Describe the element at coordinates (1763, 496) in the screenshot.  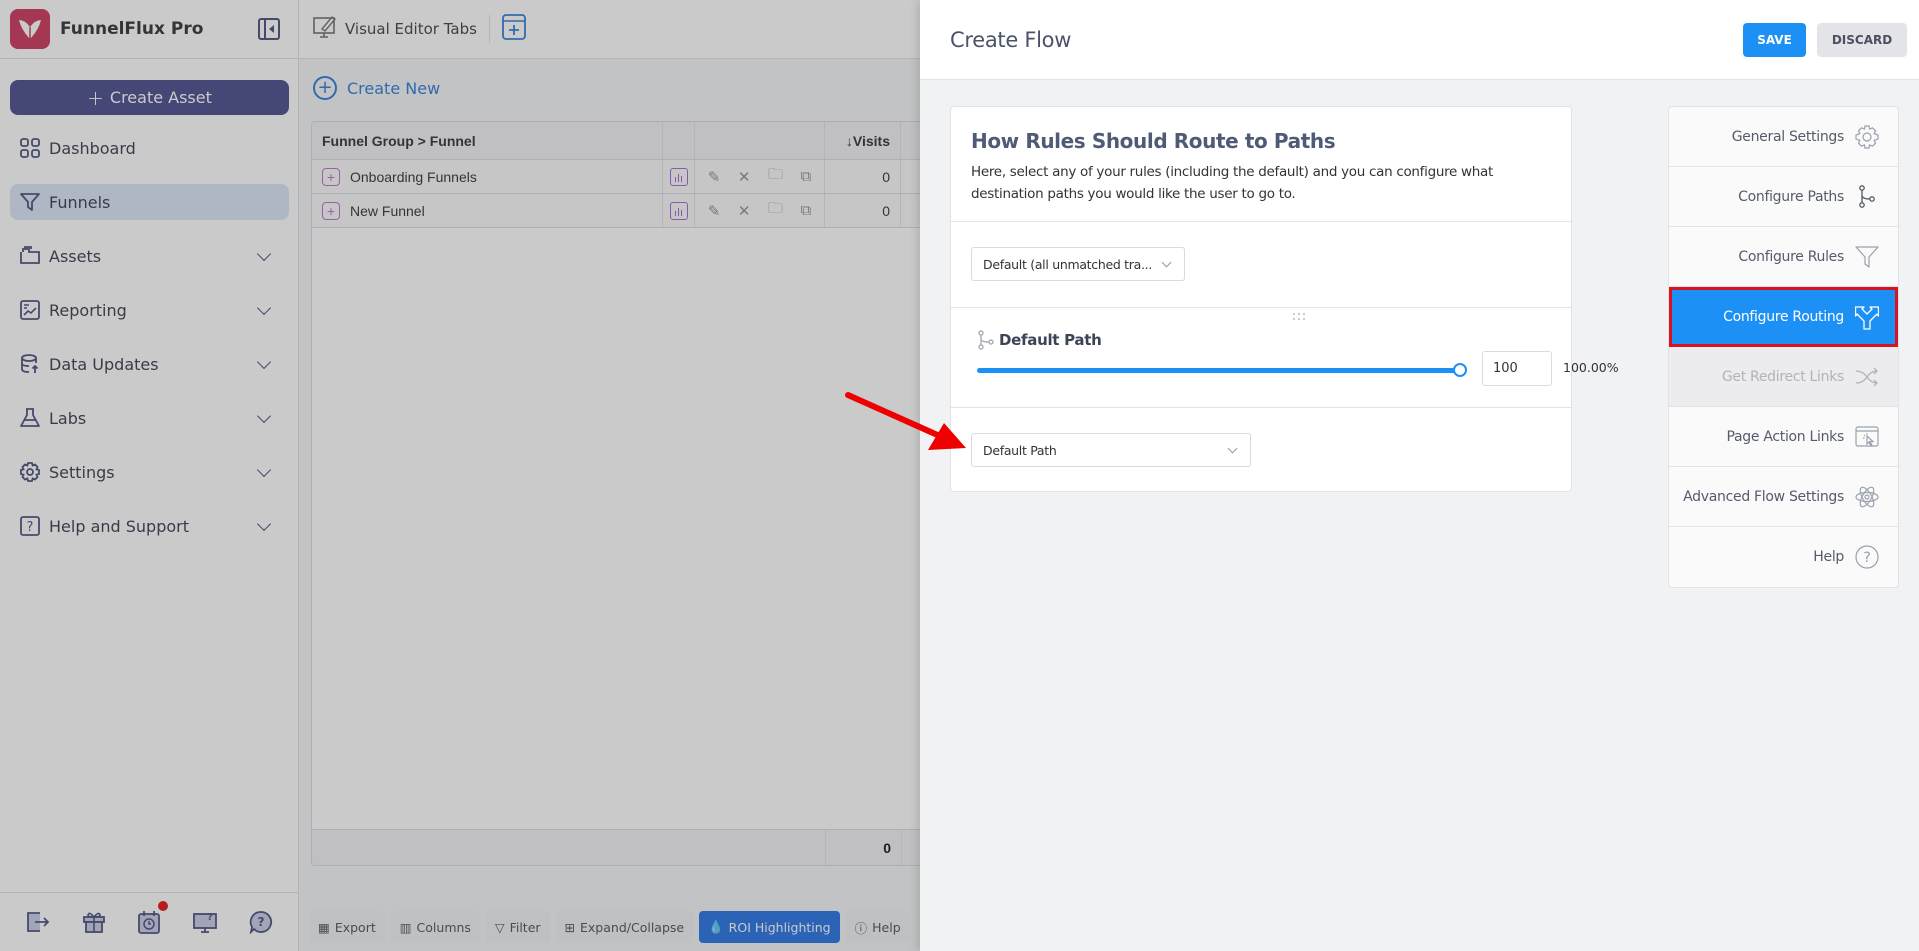
I see `menu-label: Advanced Flow Settings` at that location.